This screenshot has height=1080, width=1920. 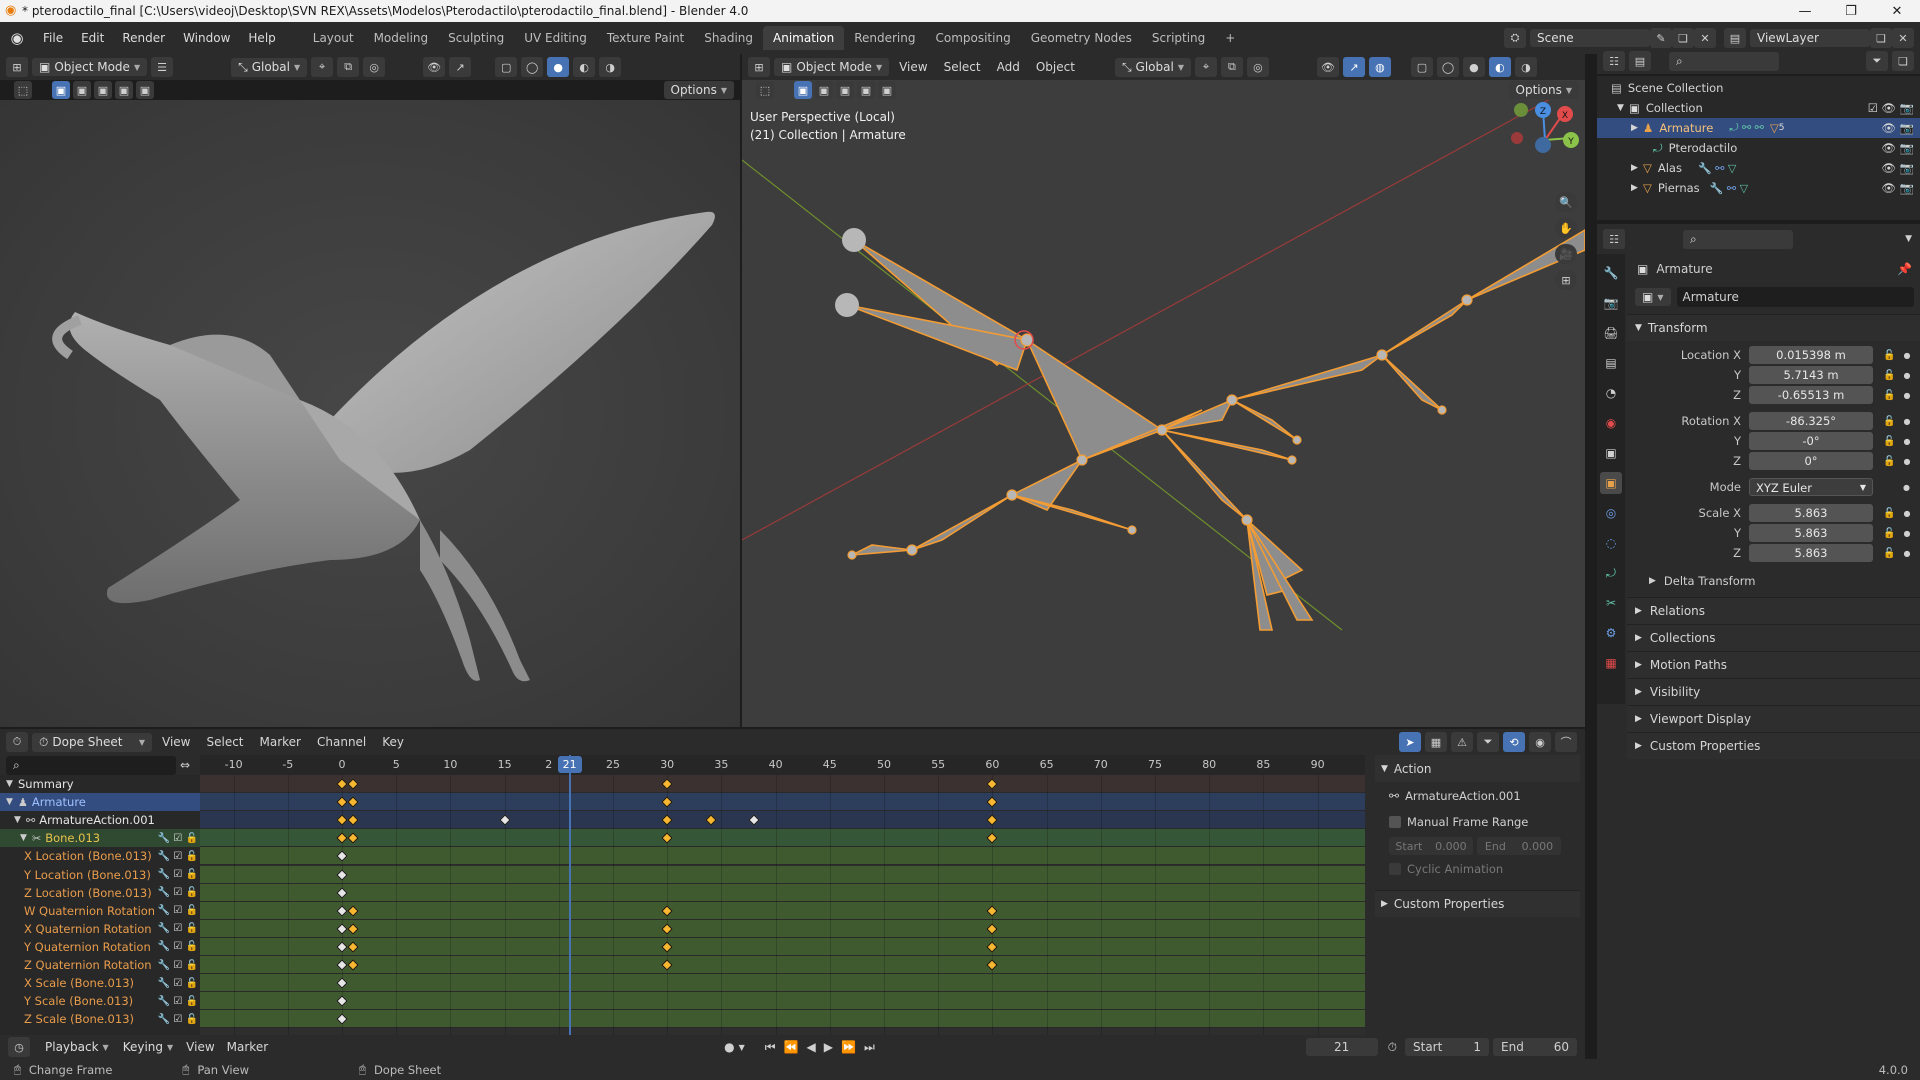 I want to click on keyframe-scale-z-icon: ●, so click(x=1906, y=553).